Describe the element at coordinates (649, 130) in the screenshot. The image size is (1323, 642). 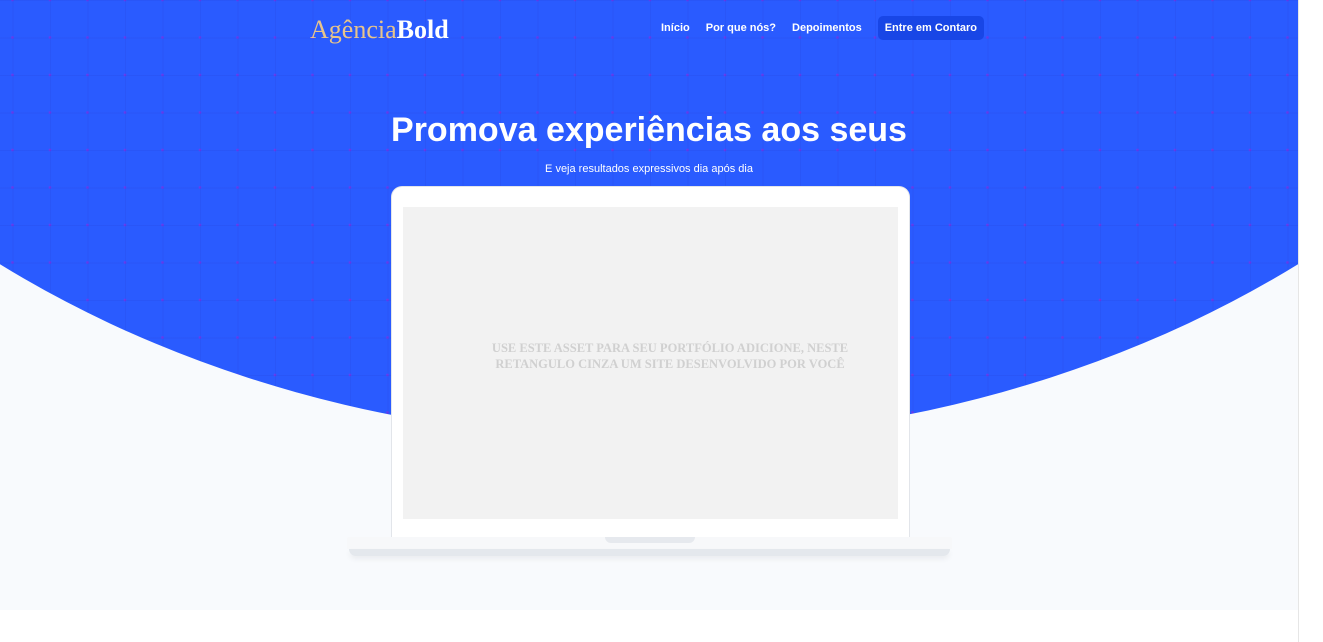
I see `hero-title: Promova experiências aos seus` at that location.